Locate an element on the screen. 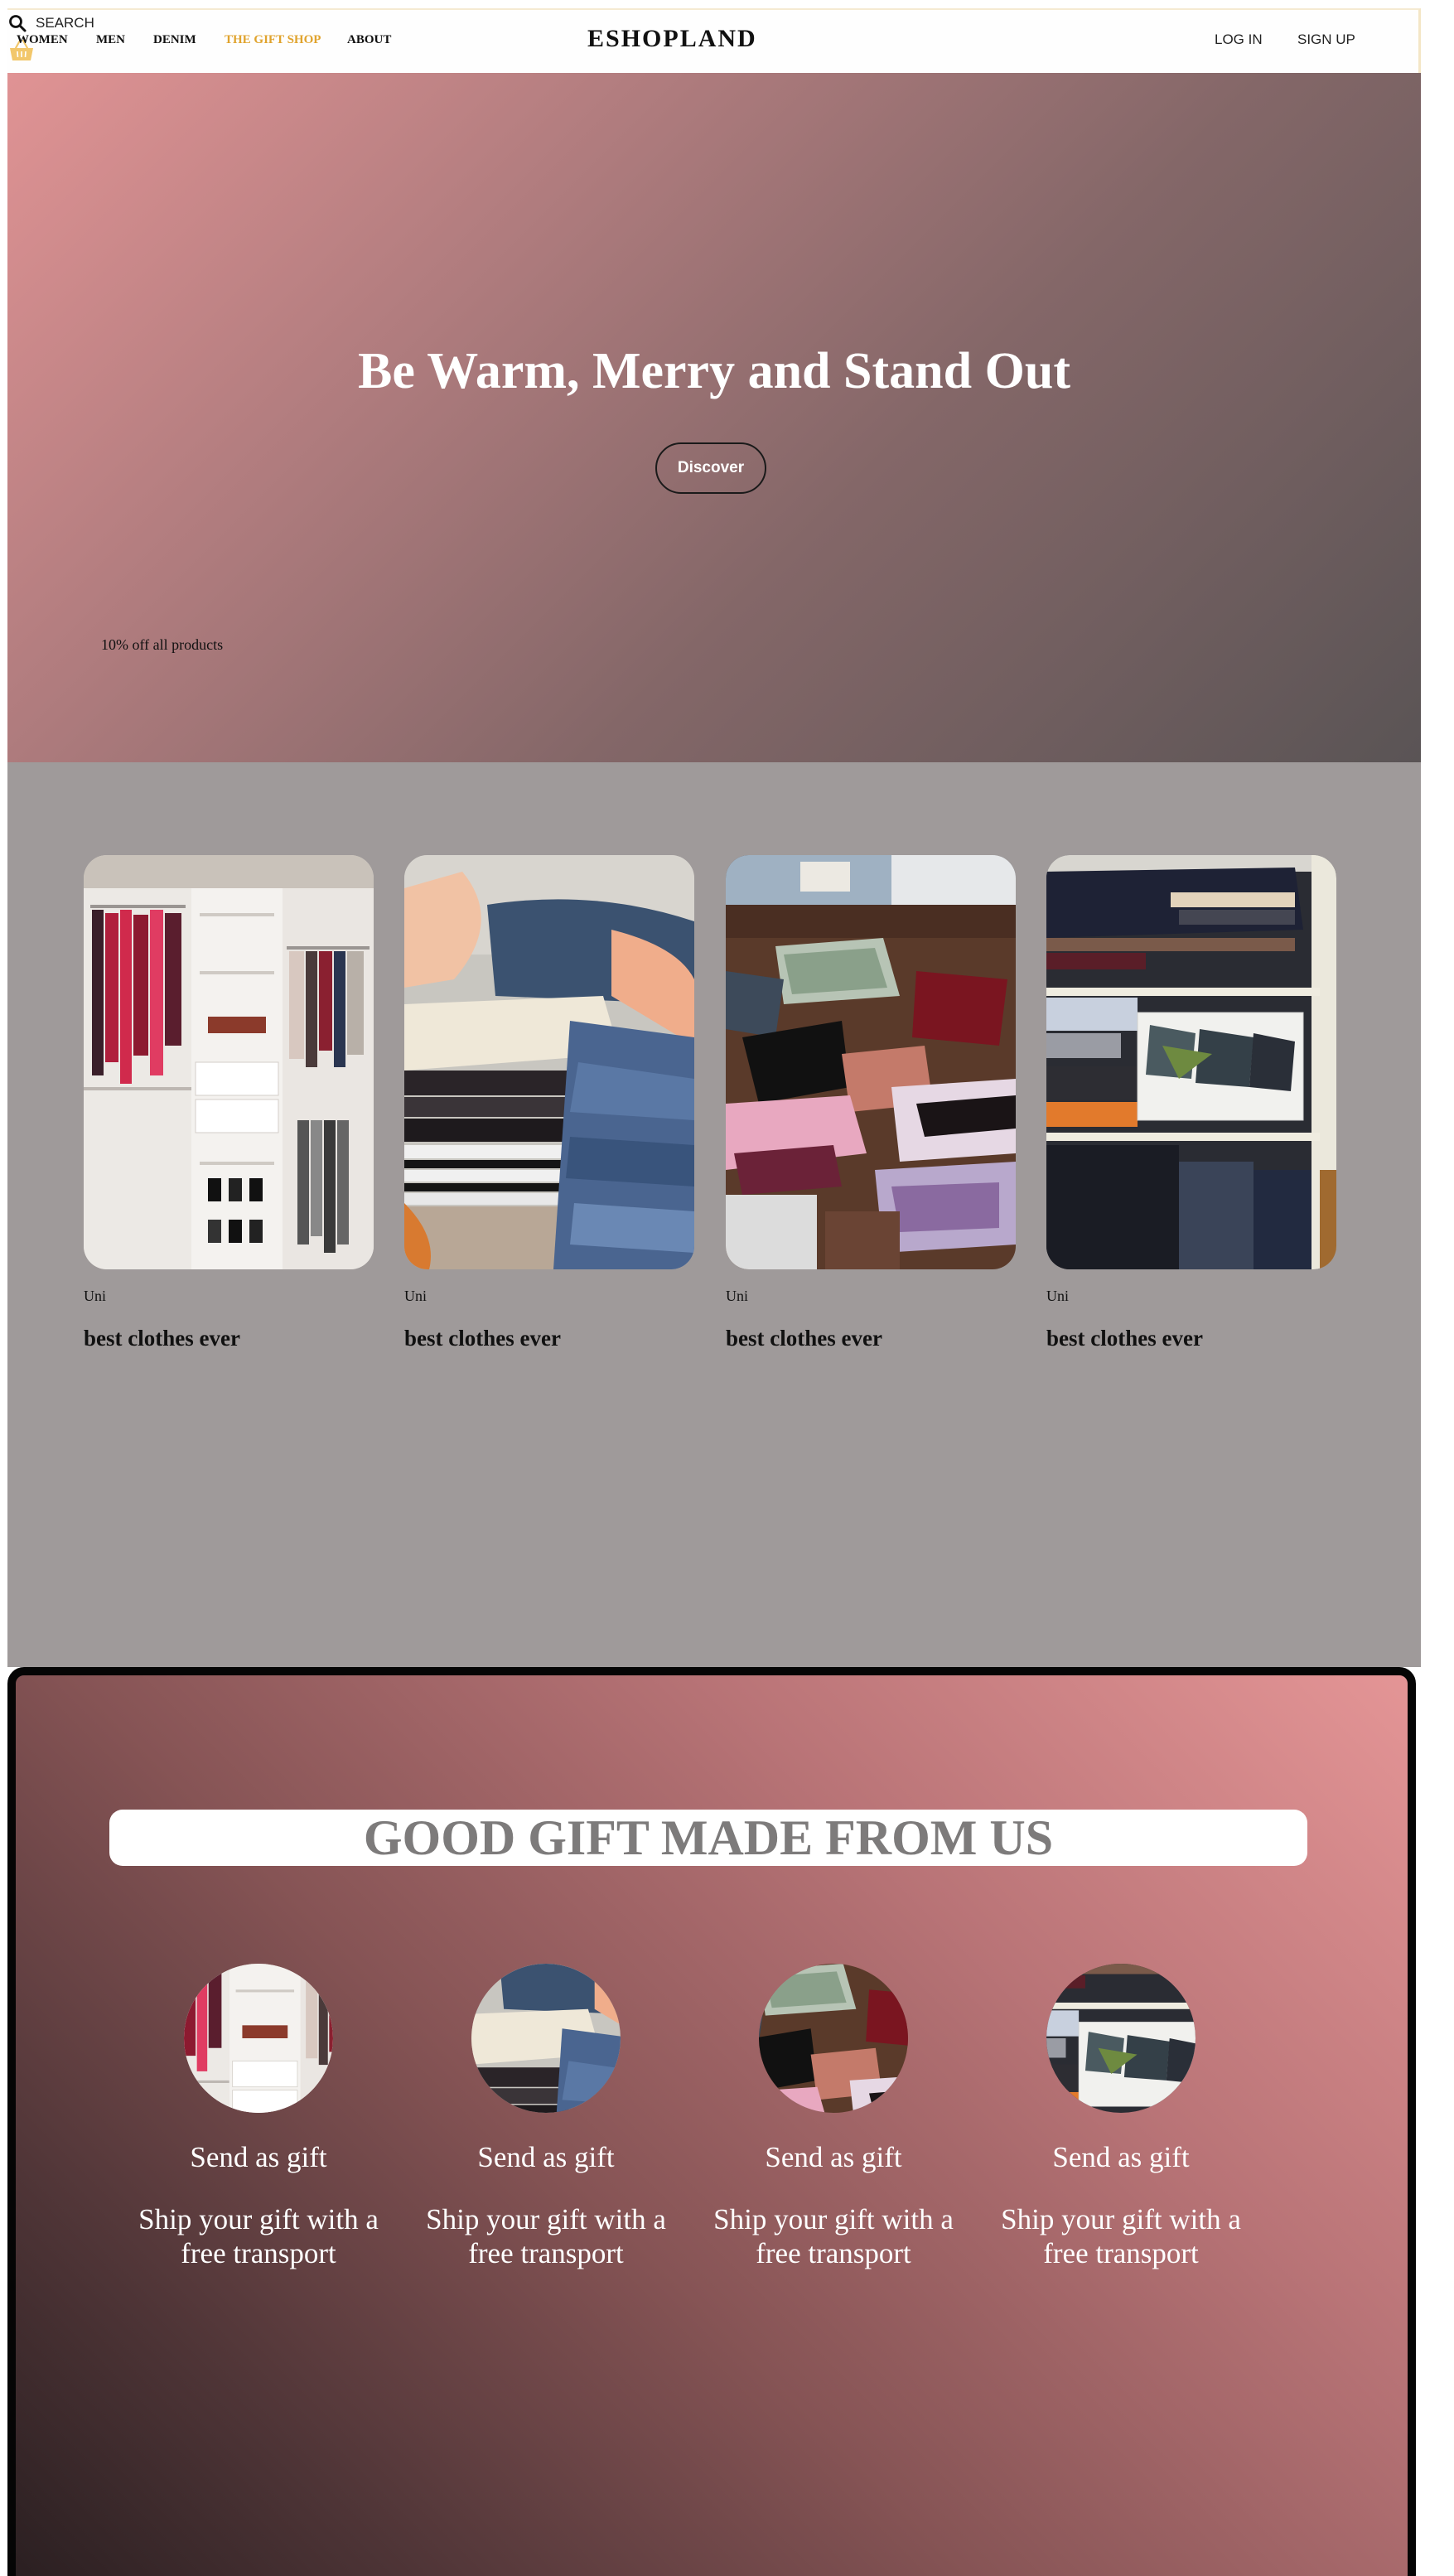 Image resolution: width=1454 pixels, height=2576 pixels. promo-text: 10% off all products is located at coordinates (162, 644).